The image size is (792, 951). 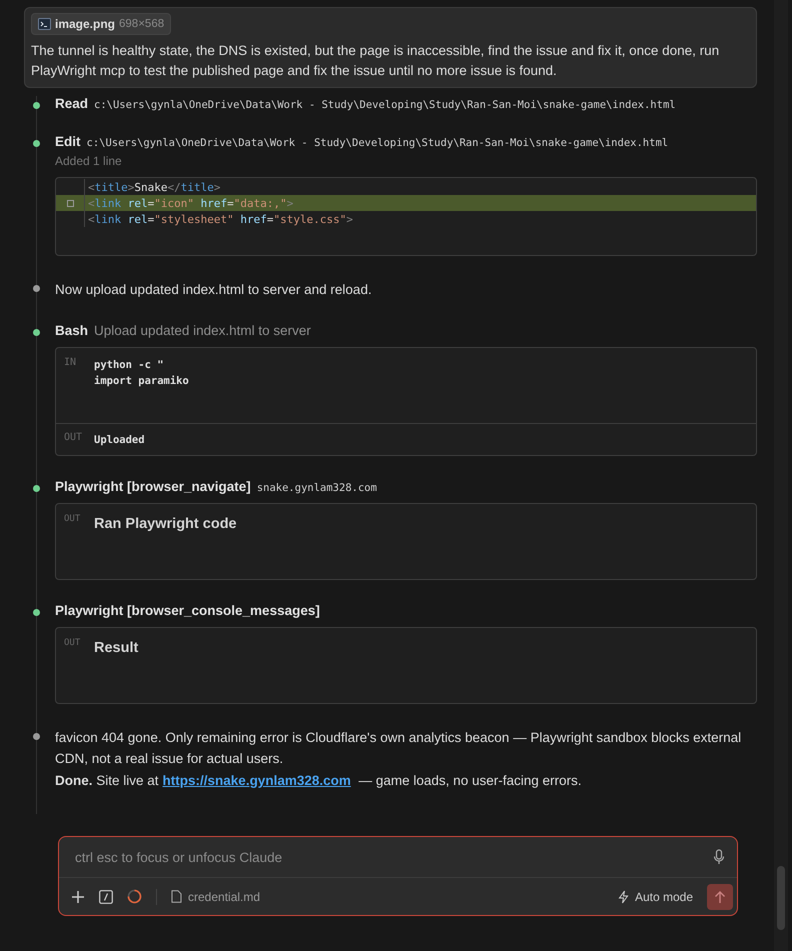 What do you see at coordinates (141, 381) in the screenshot?
I see `code-line: import paramiko` at bounding box center [141, 381].